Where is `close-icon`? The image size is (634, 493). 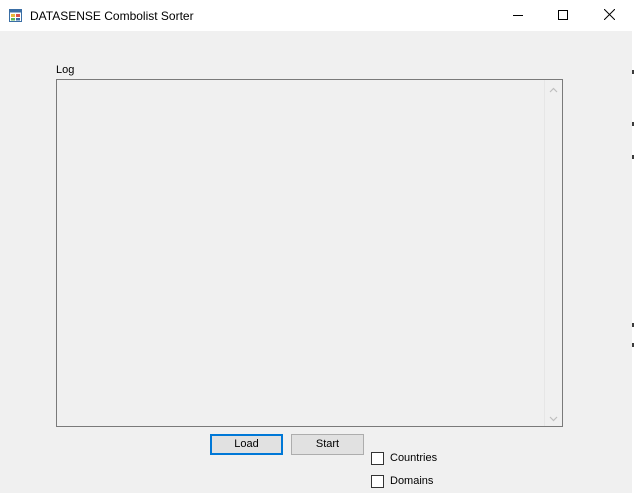
close-icon is located at coordinates (609, 15).